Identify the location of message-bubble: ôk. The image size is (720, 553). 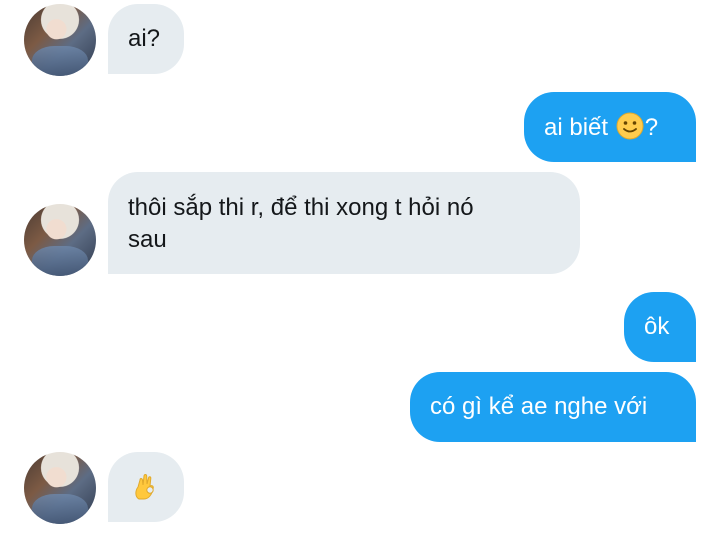
(660, 327).